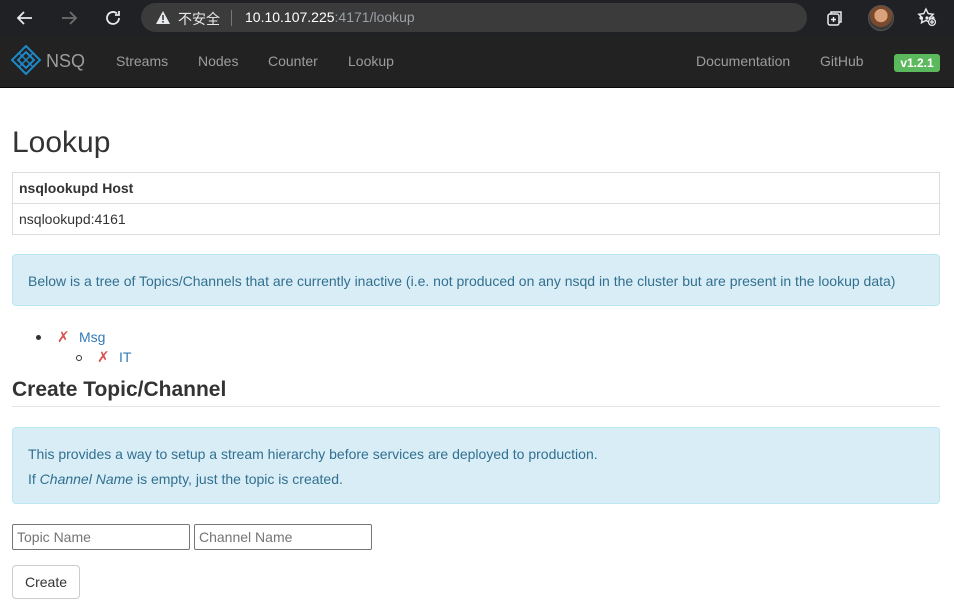 The width and height of the screenshot is (954, 605). Describe the element at coordinates (476, 406) in the screenshot. I see `section-divider` at that location.